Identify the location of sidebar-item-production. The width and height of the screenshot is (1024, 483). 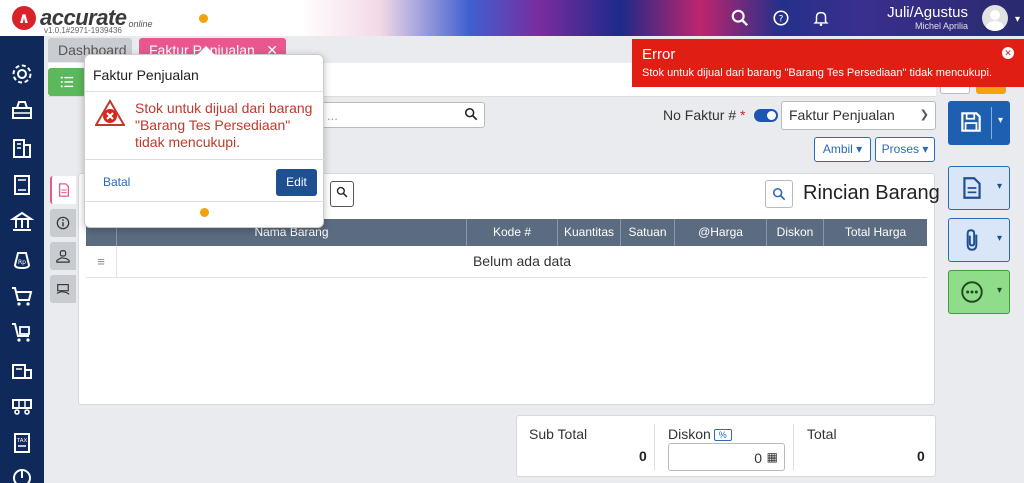
(22, 406).